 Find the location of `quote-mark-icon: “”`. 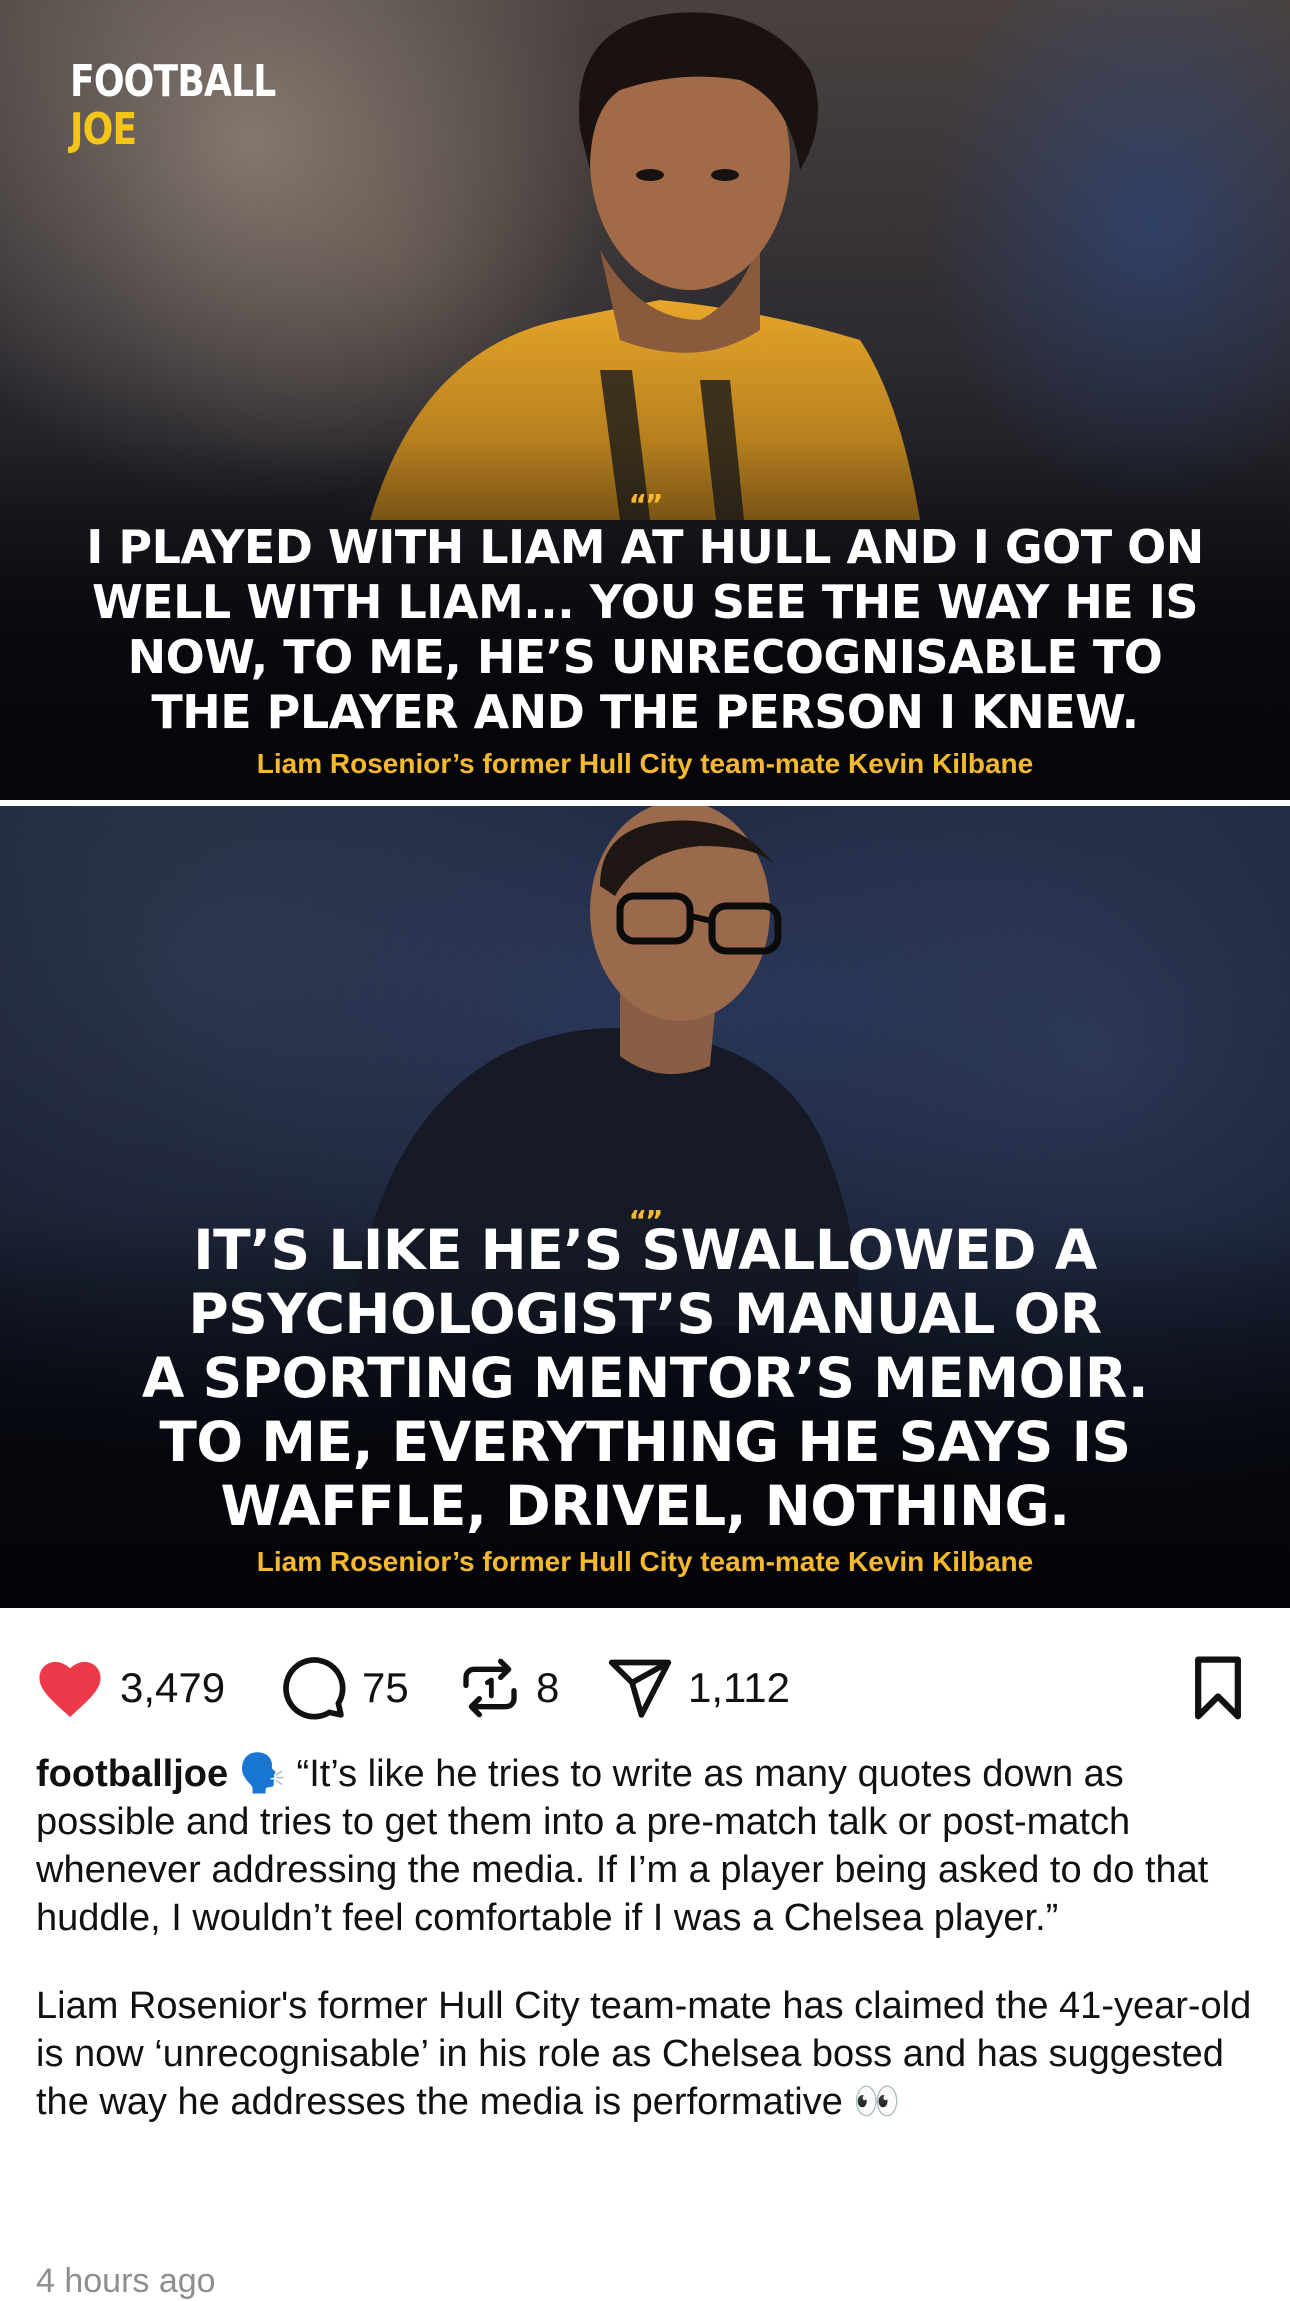

quote-mark-icon: “” is located at coordinates (646, 504).